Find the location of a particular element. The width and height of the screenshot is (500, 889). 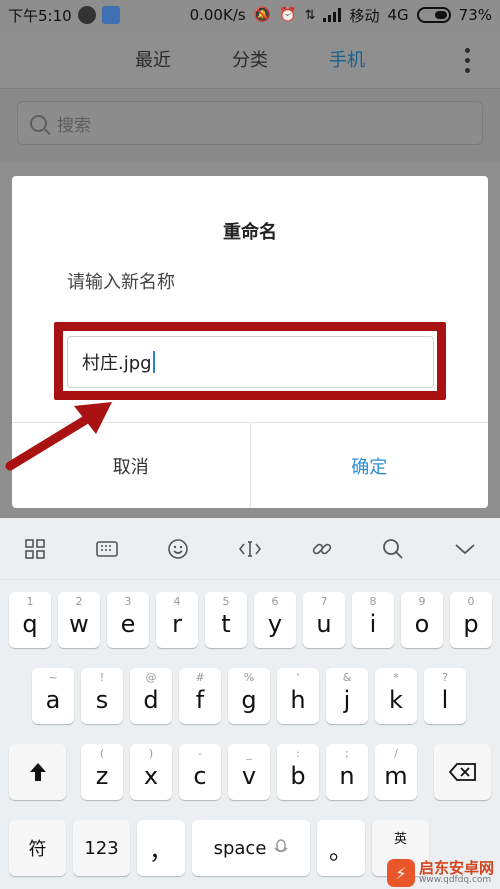

key-r: 4r is located at coordinates (177, 620).